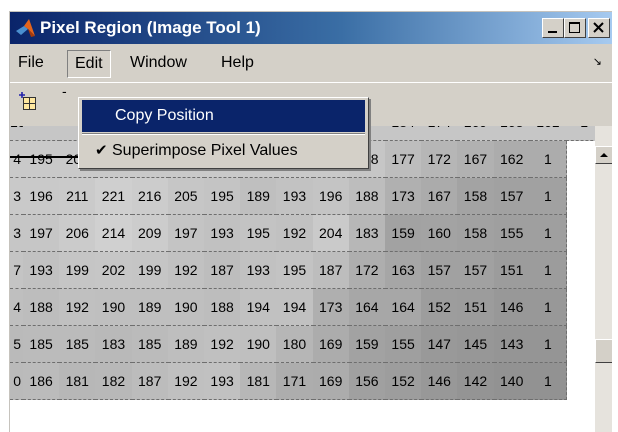 The height and width of the screenshot is (432, 618). What do you see at coordinates (158, 62) in the screenshot?
I see `menu-window: Window` at bounding box center [158, 62].